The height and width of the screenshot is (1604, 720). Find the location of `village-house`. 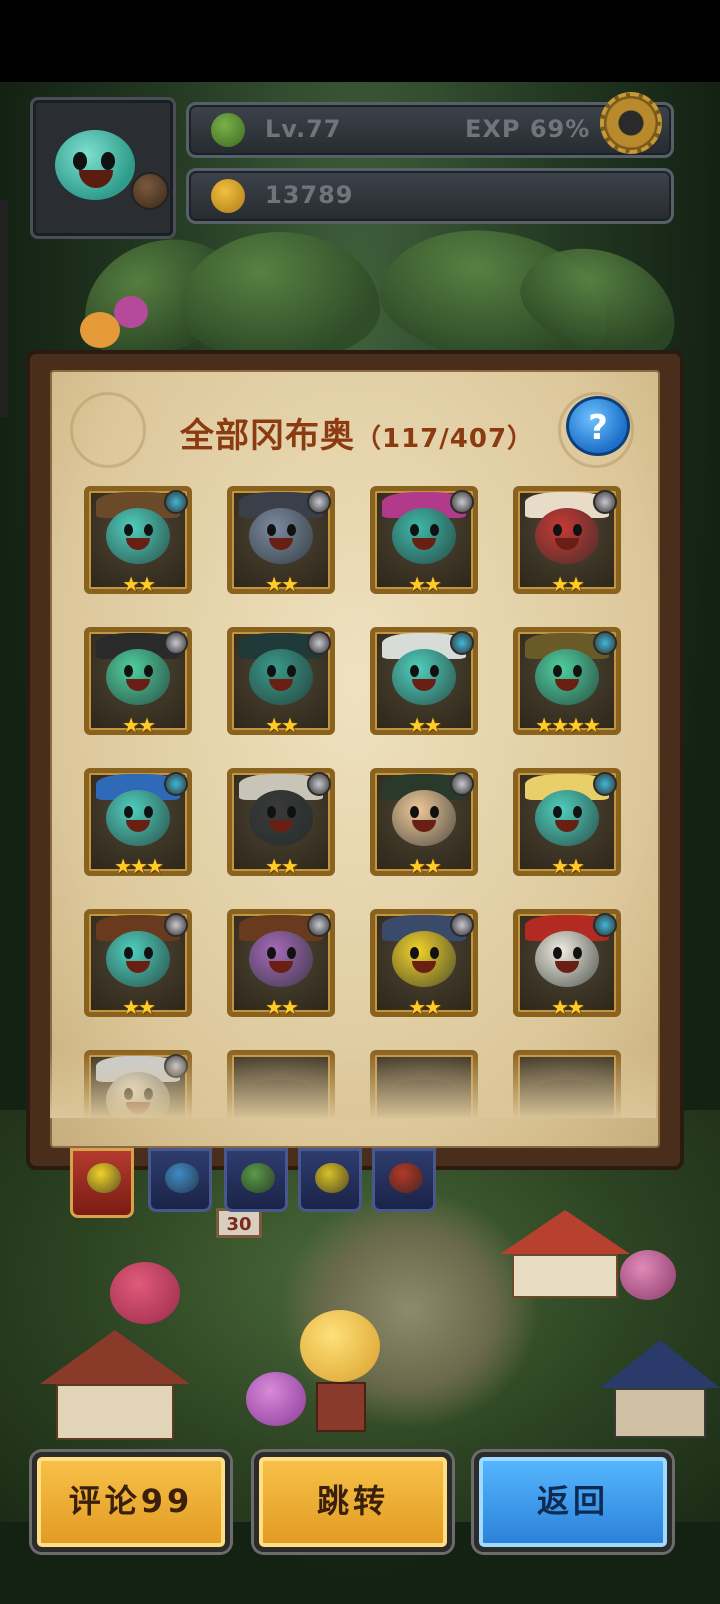

village-house is located at coordinates (115, 1385).